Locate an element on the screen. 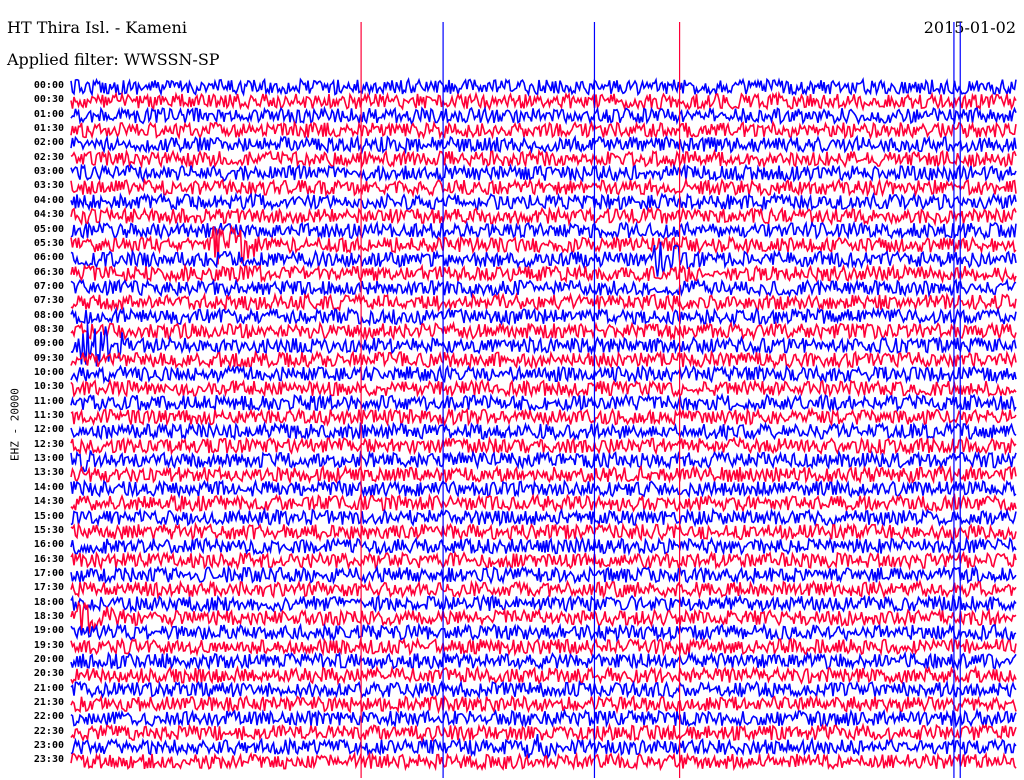 Image resolution: width=1024 pixels, height=780 pixels. trace-1900 is located at coordinates (543, 632).